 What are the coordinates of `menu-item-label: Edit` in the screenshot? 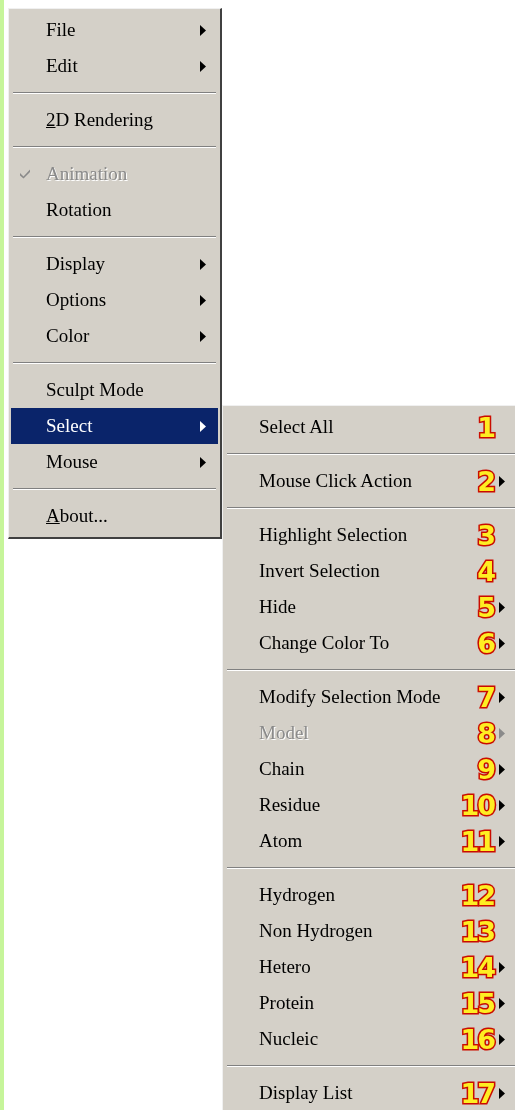 It's located at (62, 66).